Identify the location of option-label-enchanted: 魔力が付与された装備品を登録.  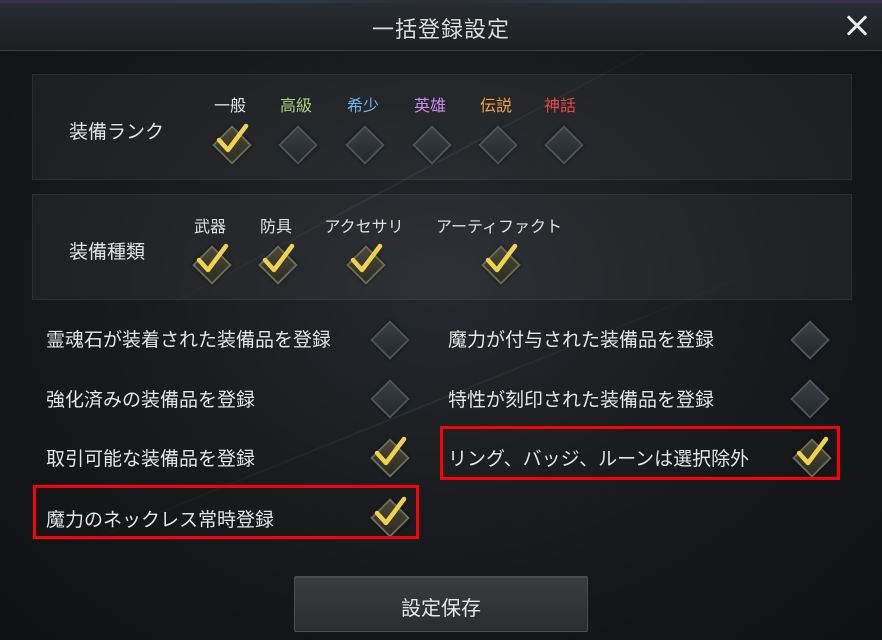
(581, 340).